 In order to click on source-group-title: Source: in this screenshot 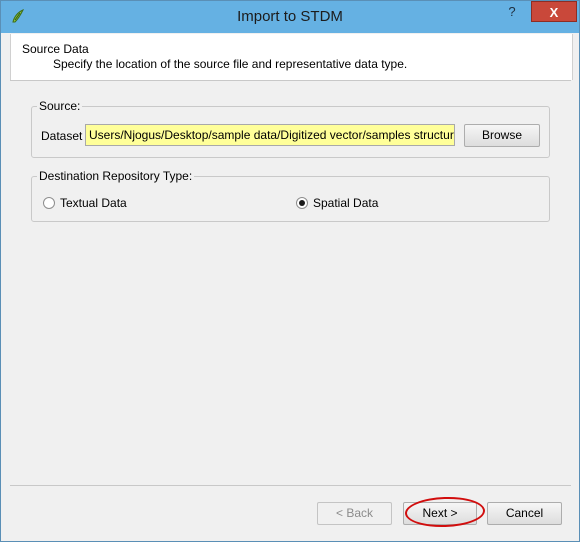, I will do `click(60, 106)`.